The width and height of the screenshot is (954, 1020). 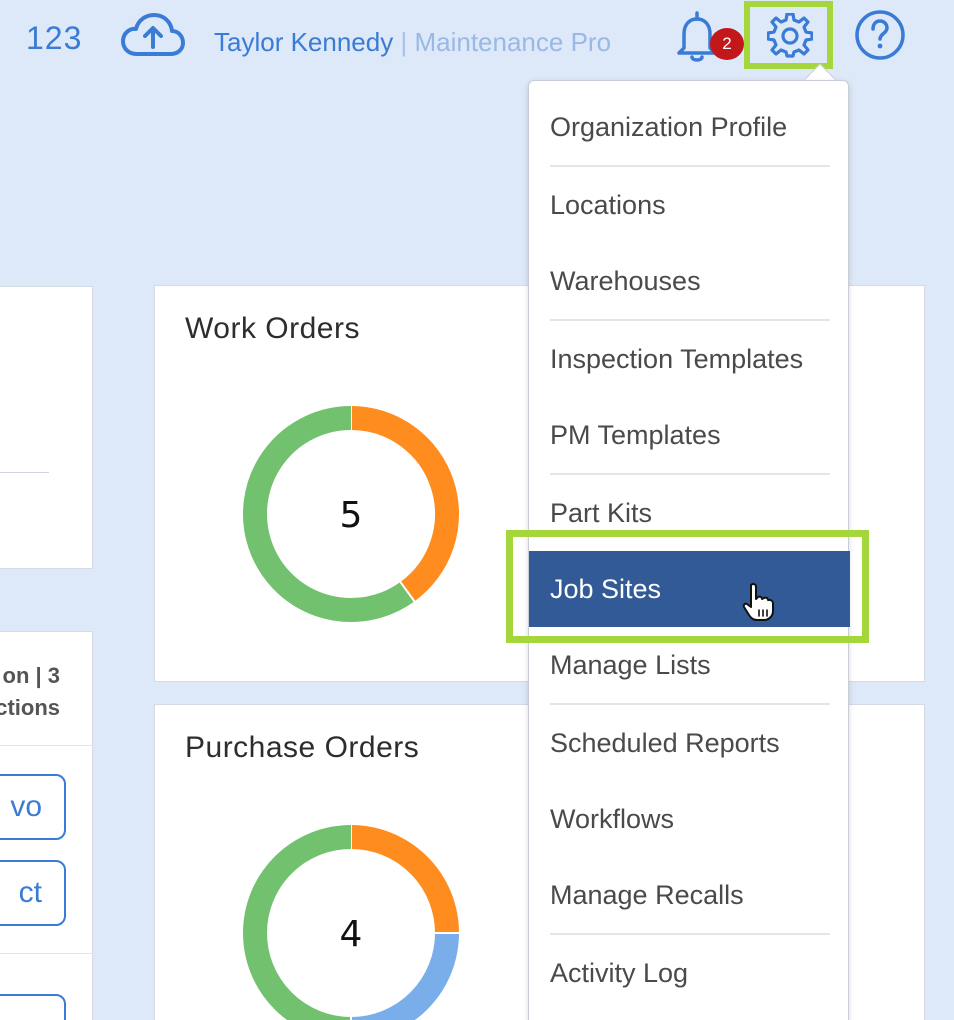 What do you see at coordinates (727, 44) in the screenshot?
I see `notification-badge: 2` at bounding box center [727, 44].